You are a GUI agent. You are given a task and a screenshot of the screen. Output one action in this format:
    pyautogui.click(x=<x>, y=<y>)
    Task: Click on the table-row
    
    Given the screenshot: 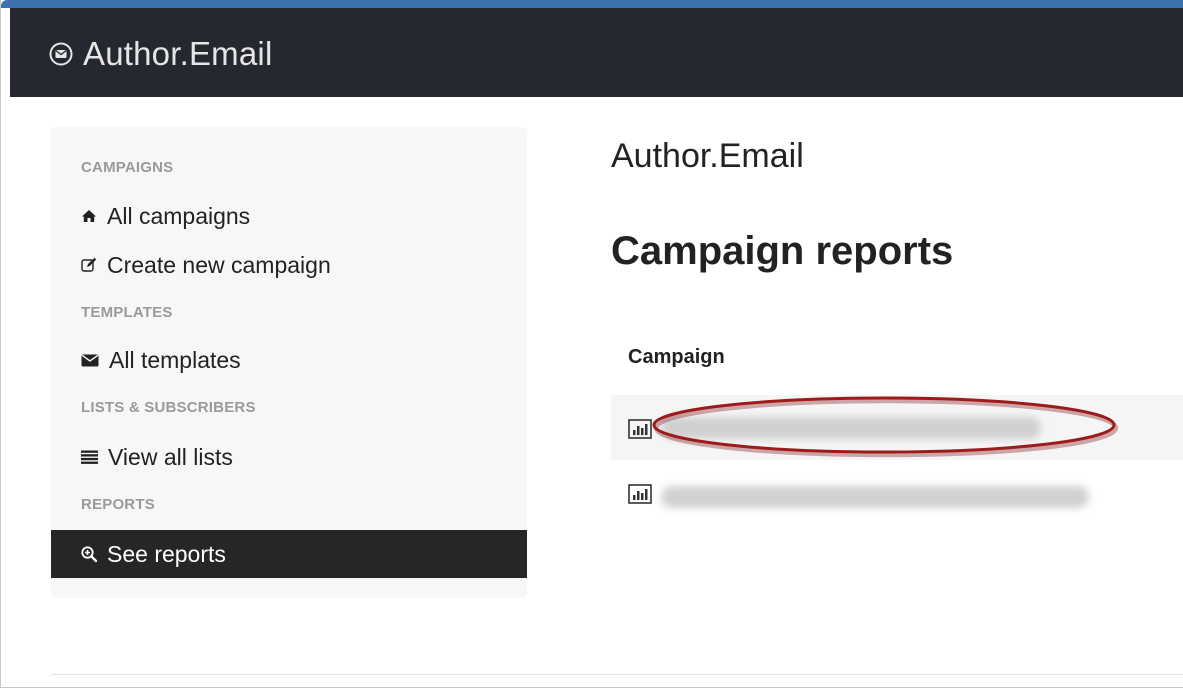 What is the action you would take?
    pyautogui.click(x=897, y=492)
    